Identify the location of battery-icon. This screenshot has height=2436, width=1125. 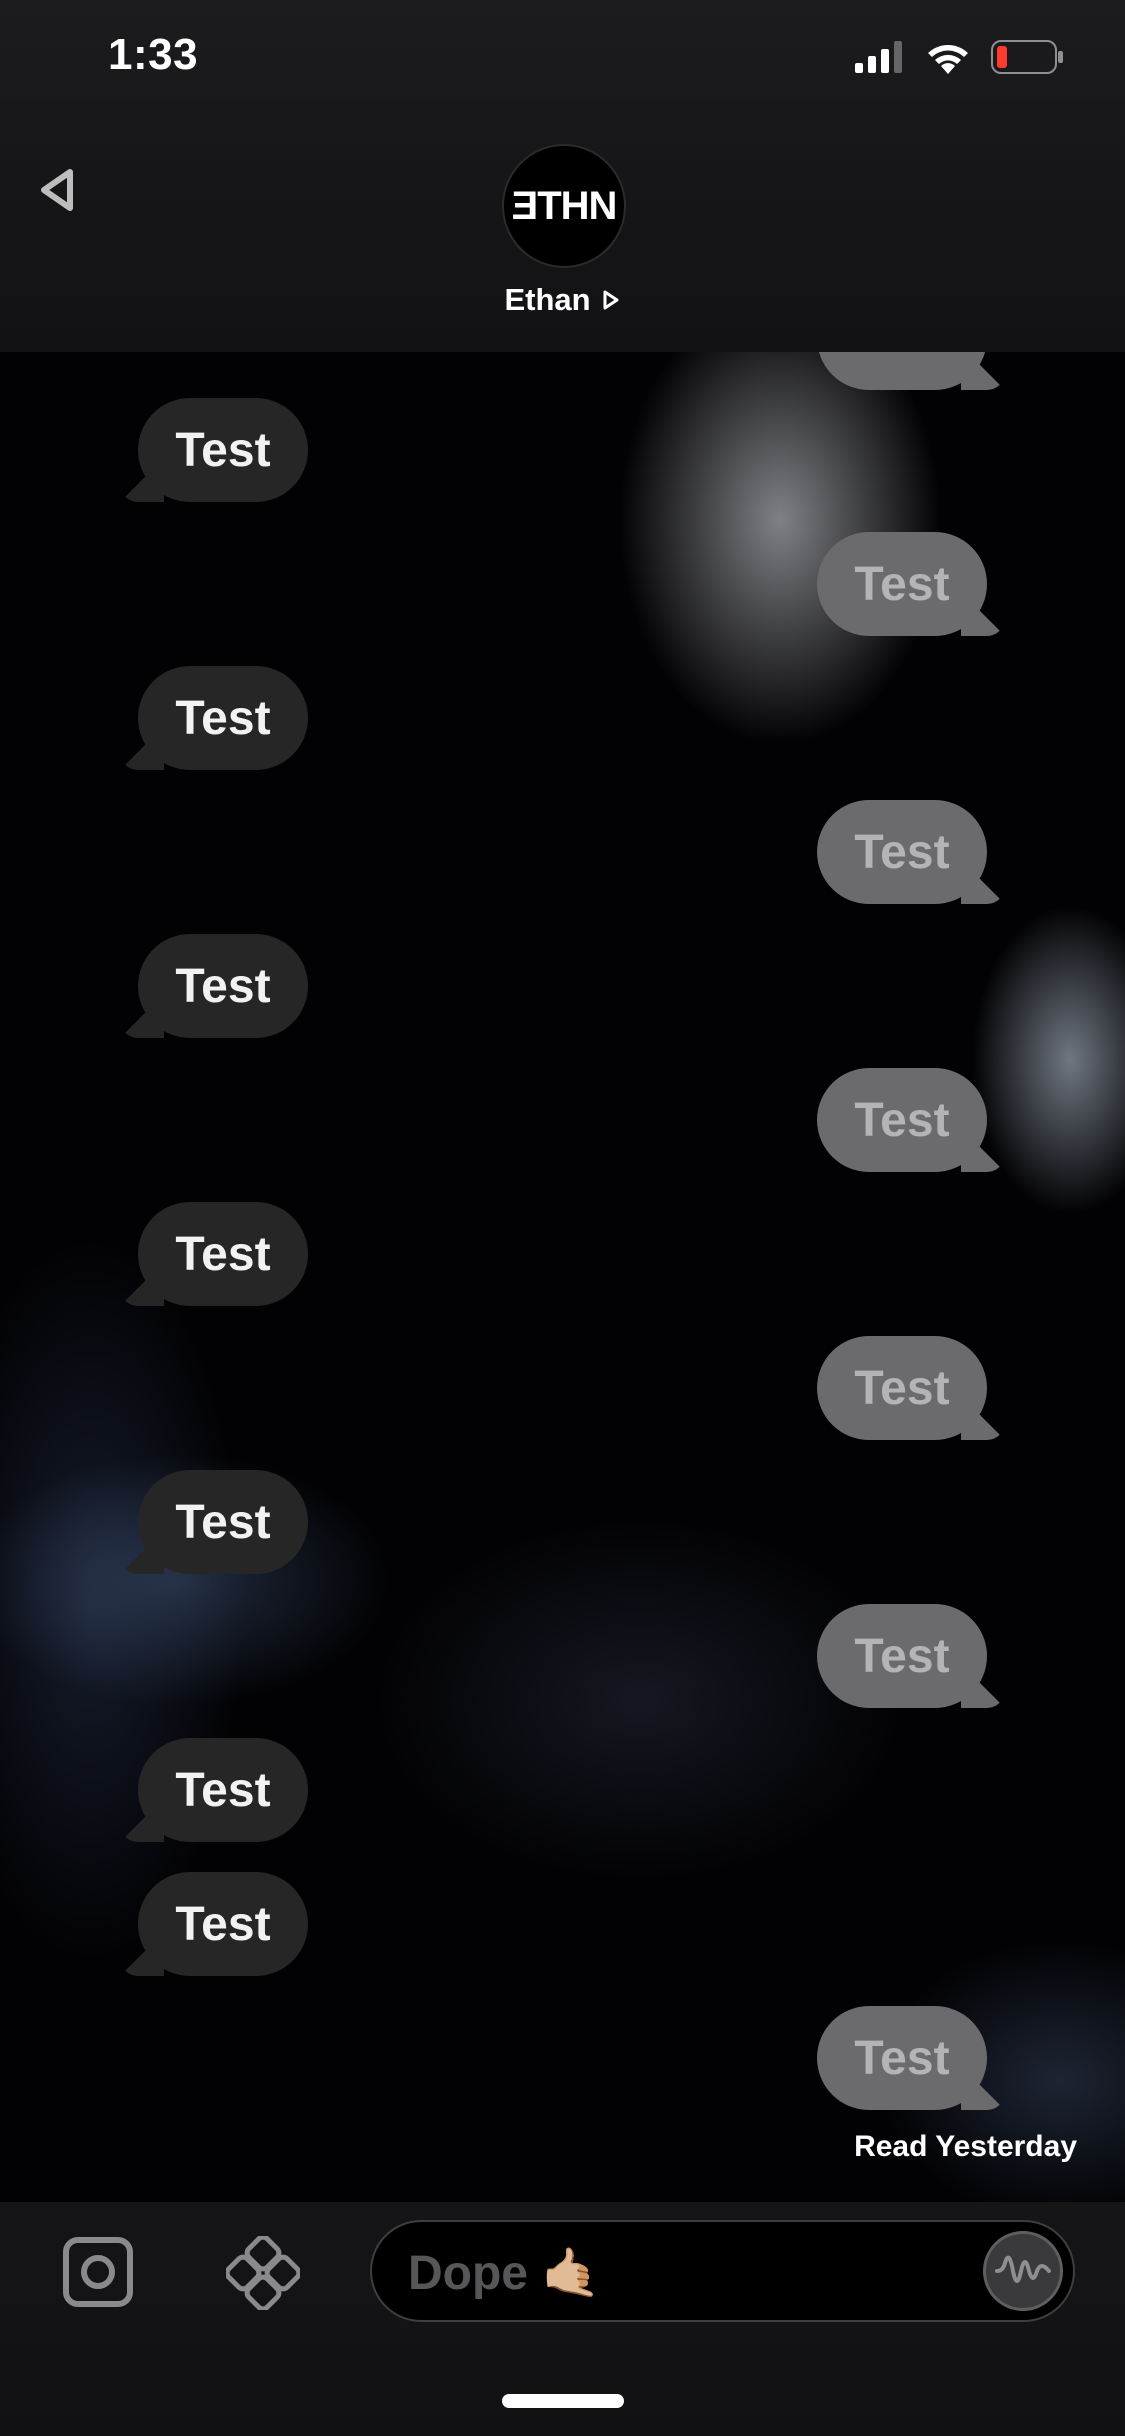
(1027, 57).